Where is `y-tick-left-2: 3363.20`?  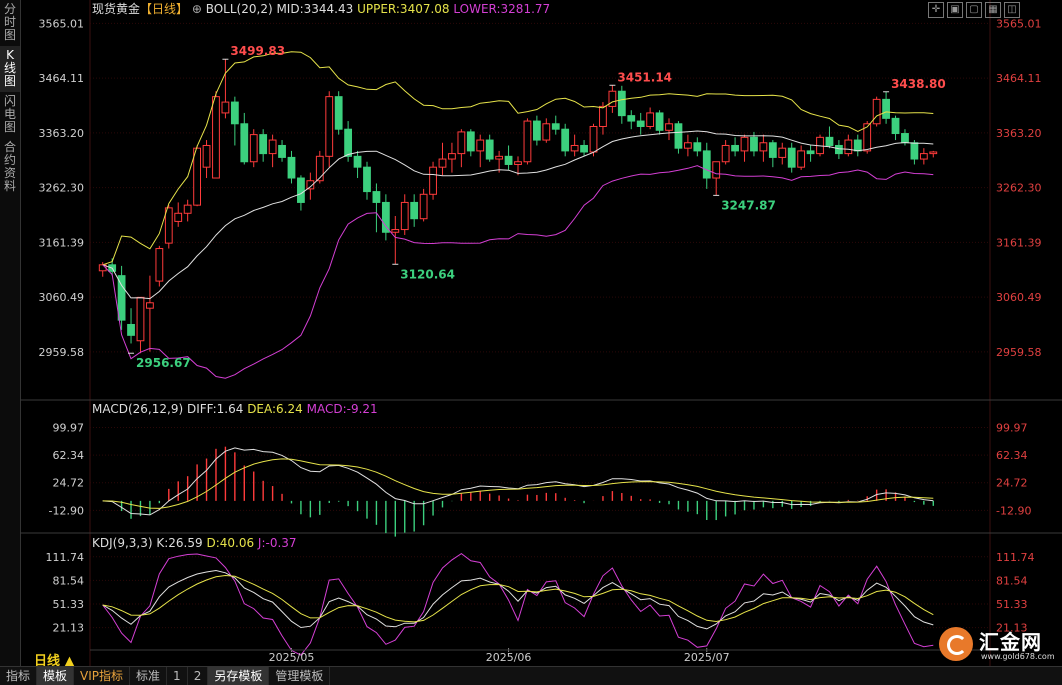
y-tick-left-2: 3363.20 is located at coordinates (62, 133).